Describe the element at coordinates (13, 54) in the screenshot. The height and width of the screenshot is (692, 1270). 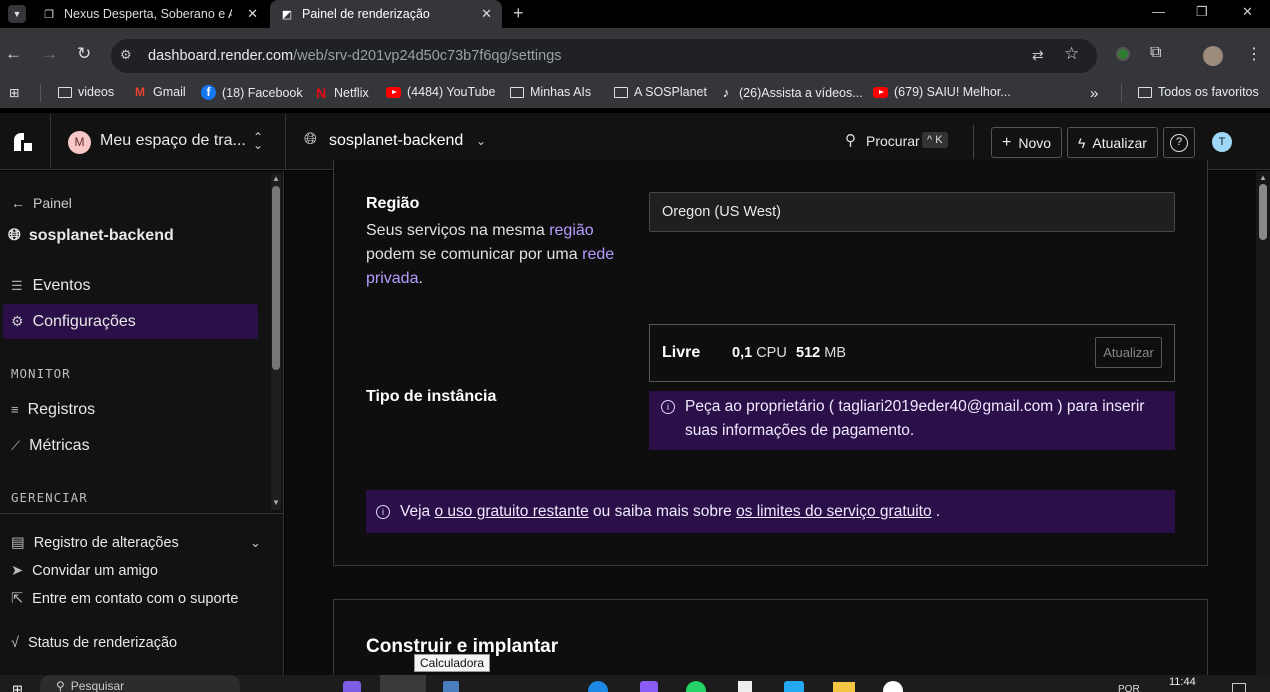
I see `back-arrow-icon: ←` at that location.